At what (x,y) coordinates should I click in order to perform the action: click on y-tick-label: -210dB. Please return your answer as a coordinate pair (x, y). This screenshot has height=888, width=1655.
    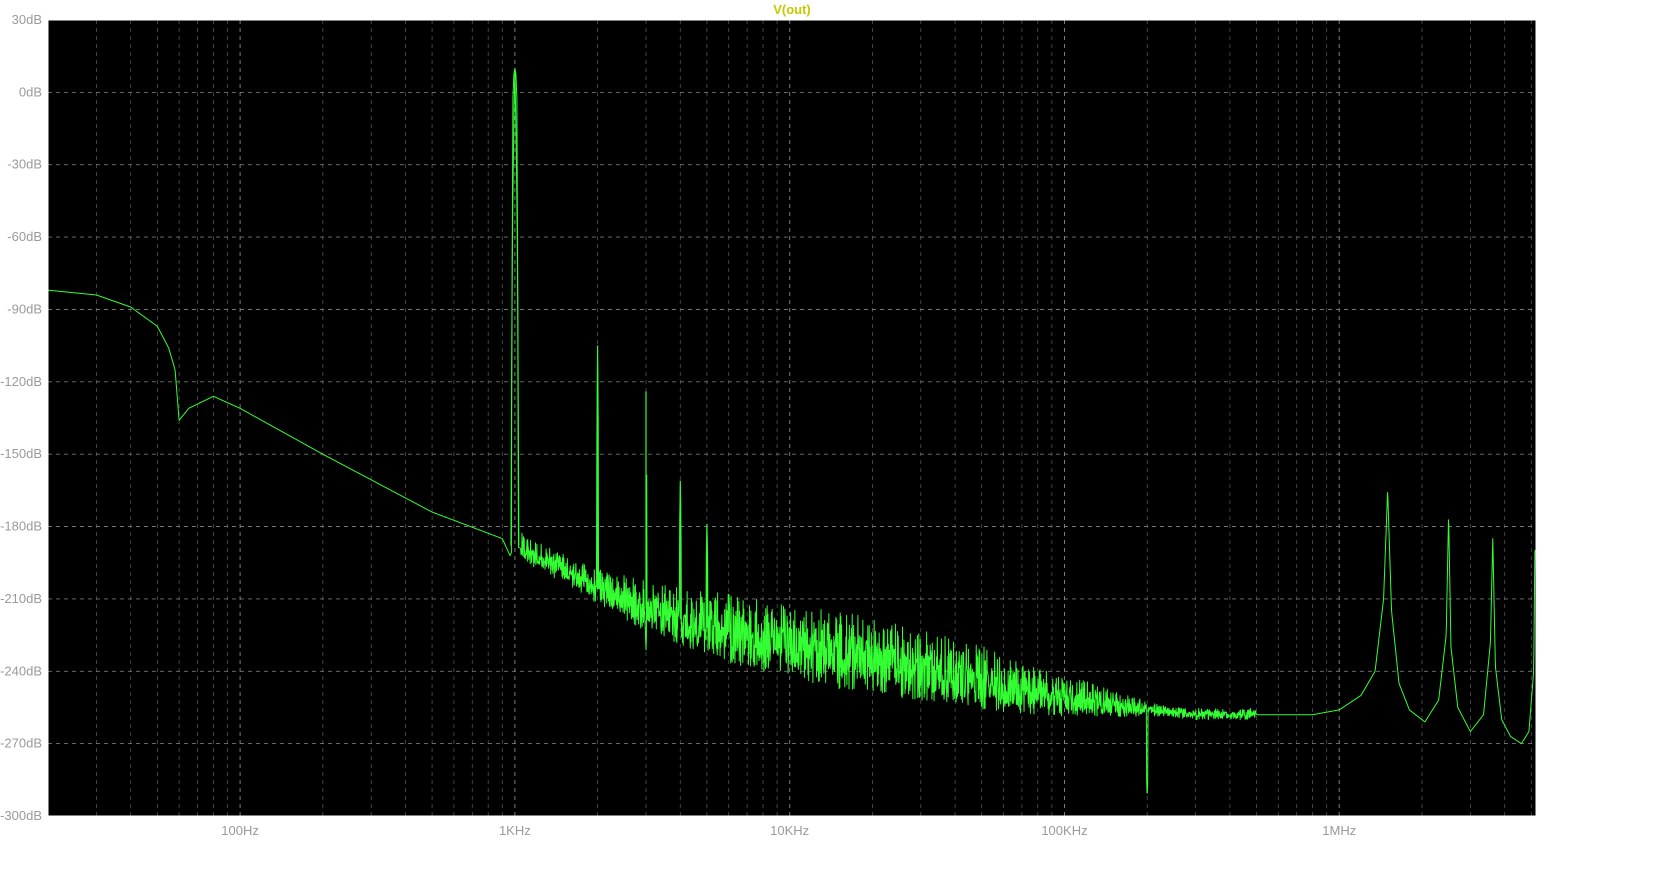
    Looking at the image, I should click on (21, 598).